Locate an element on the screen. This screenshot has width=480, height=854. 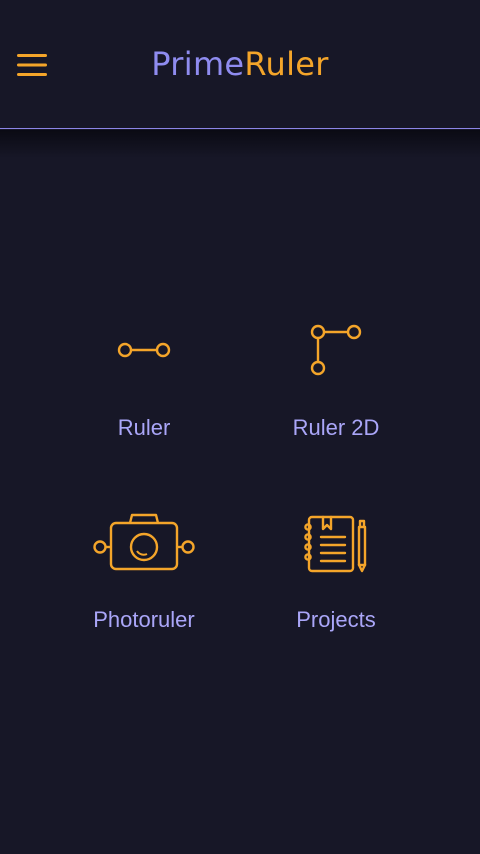
ruler-2d-icon is located at coordinates (336, 350).